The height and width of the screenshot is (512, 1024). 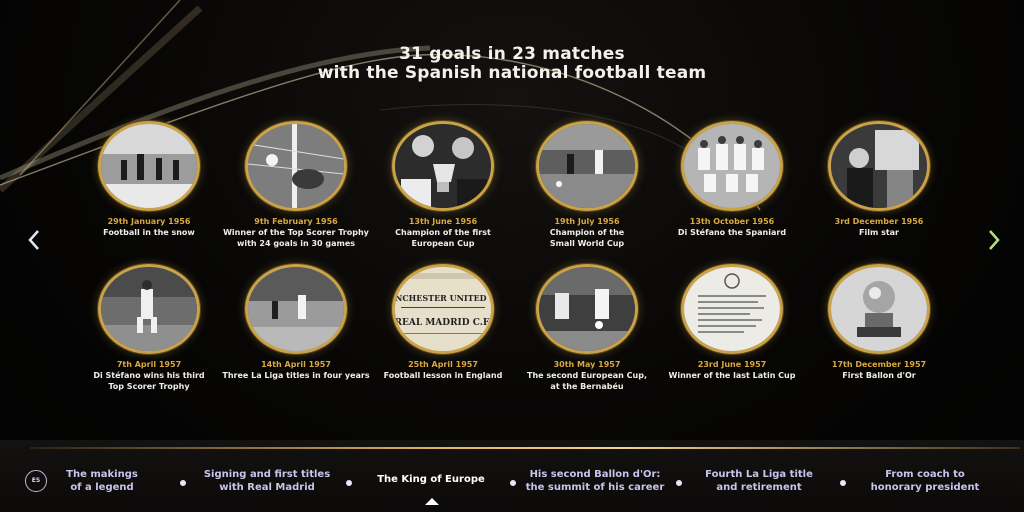 What do you see at coordinates (595, 474) in the screenshot?
I see `nav-item-label: His second Ballon d'Or:` at bounding box center [595, 474].